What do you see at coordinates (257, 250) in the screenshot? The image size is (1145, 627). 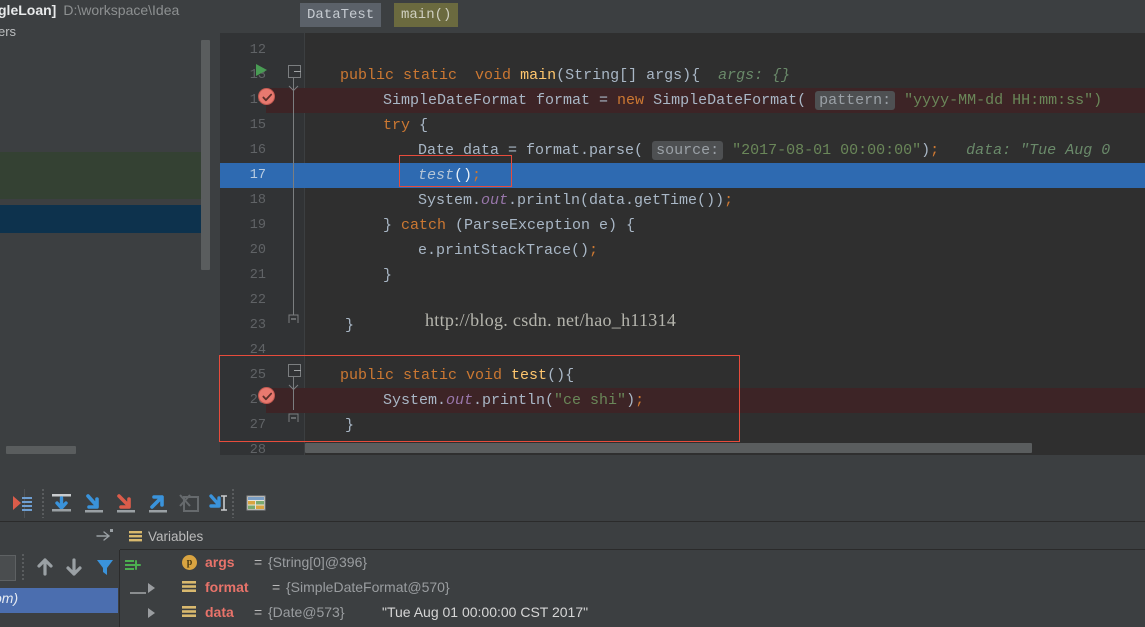 I see `line-number: 20` at bounding box center [257, 250].